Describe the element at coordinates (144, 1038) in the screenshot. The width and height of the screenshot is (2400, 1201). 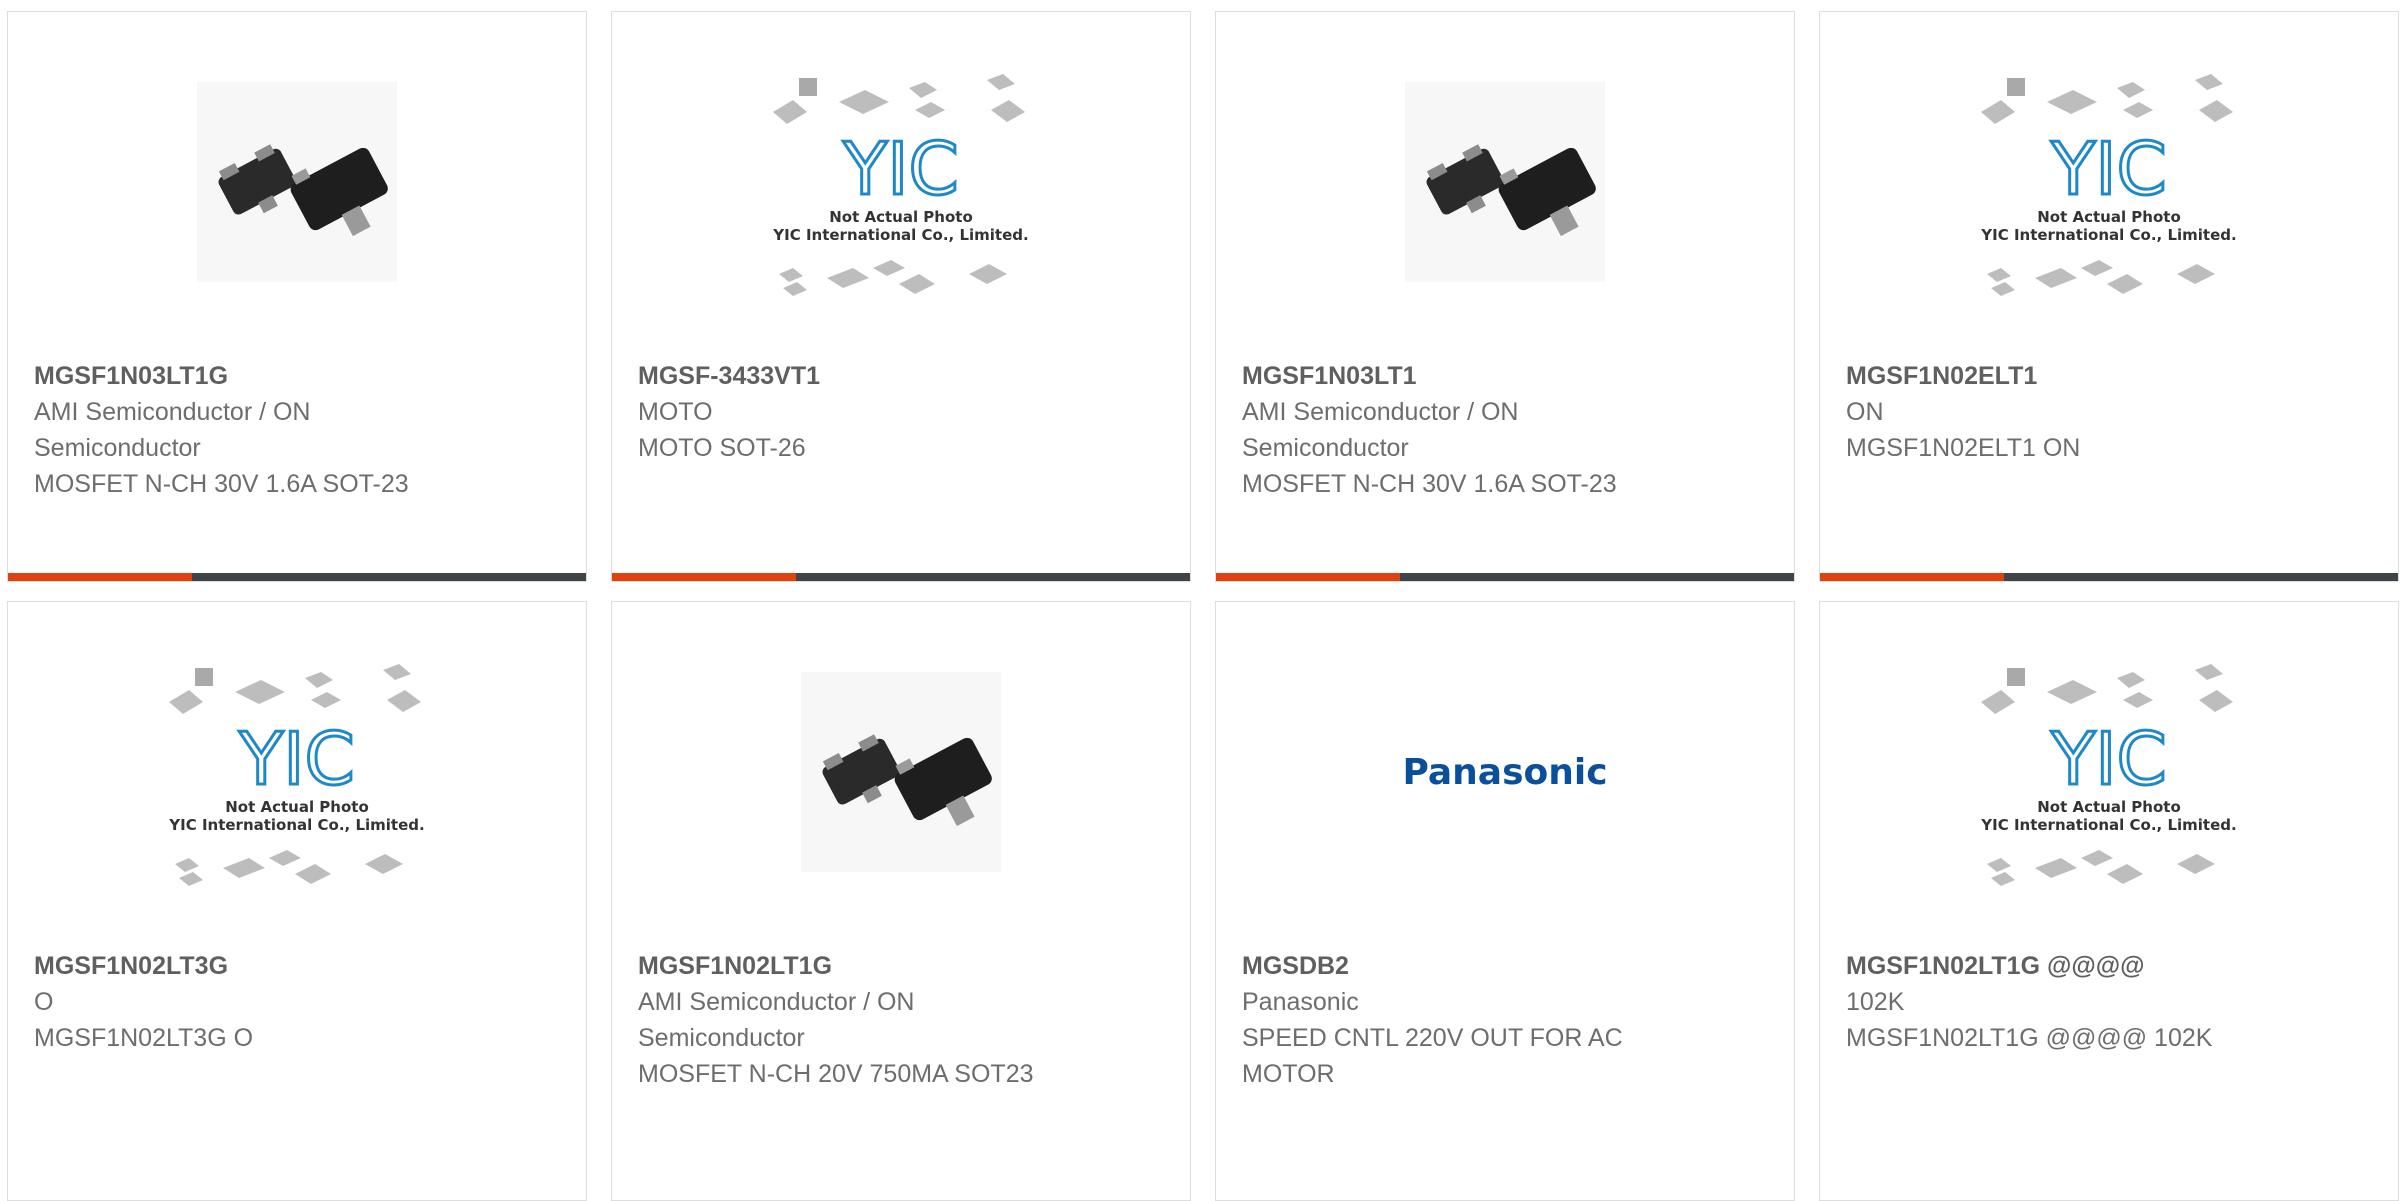
I see `product-description: MGSF1N02LT3G O` at that location.